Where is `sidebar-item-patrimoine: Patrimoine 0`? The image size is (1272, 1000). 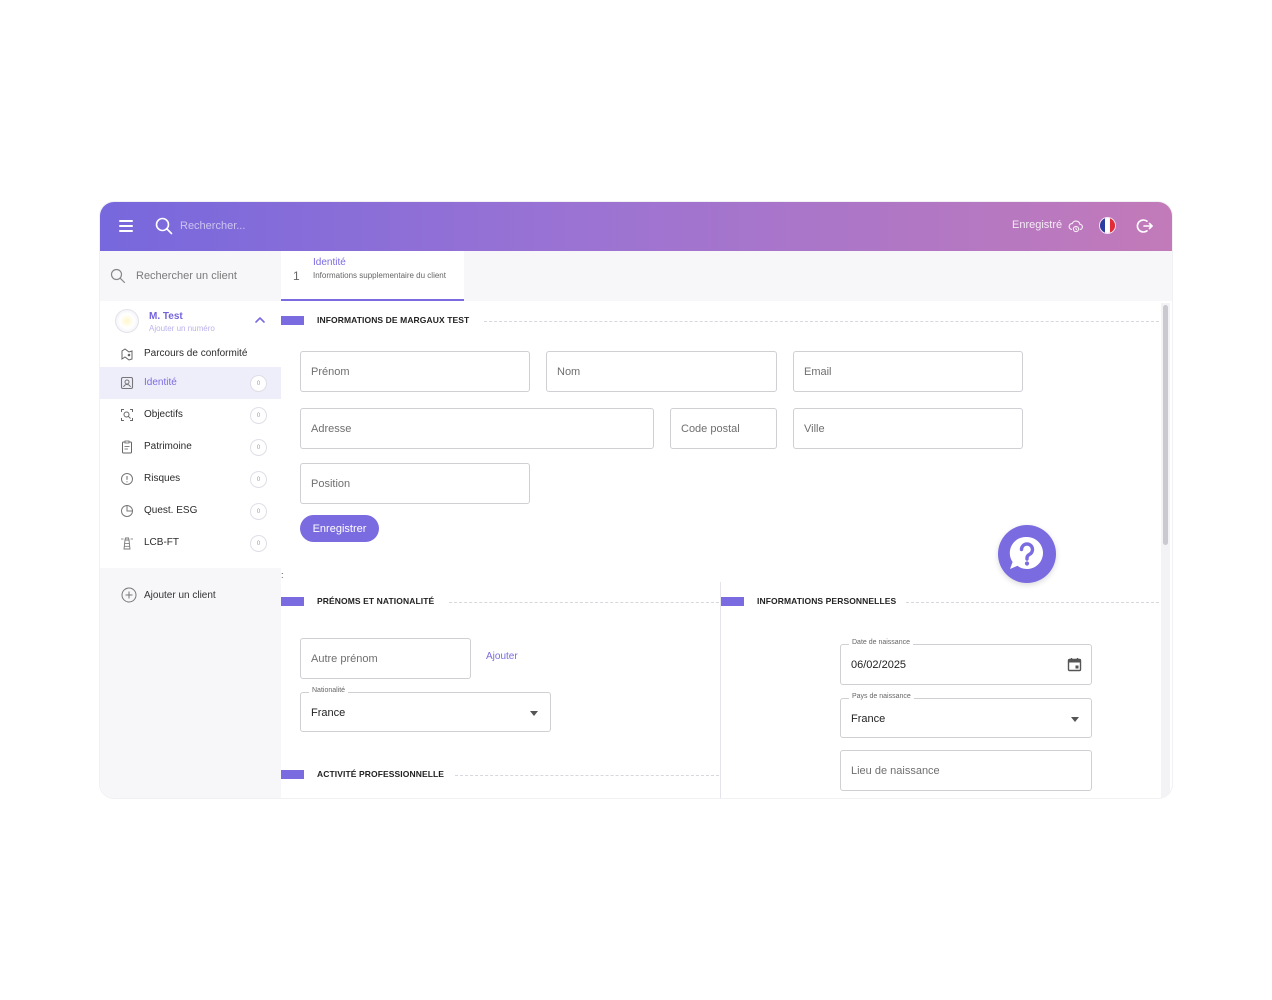
sidebar-item-patrimoine: Patrimoine 0 is located at coordinates (190, 447).